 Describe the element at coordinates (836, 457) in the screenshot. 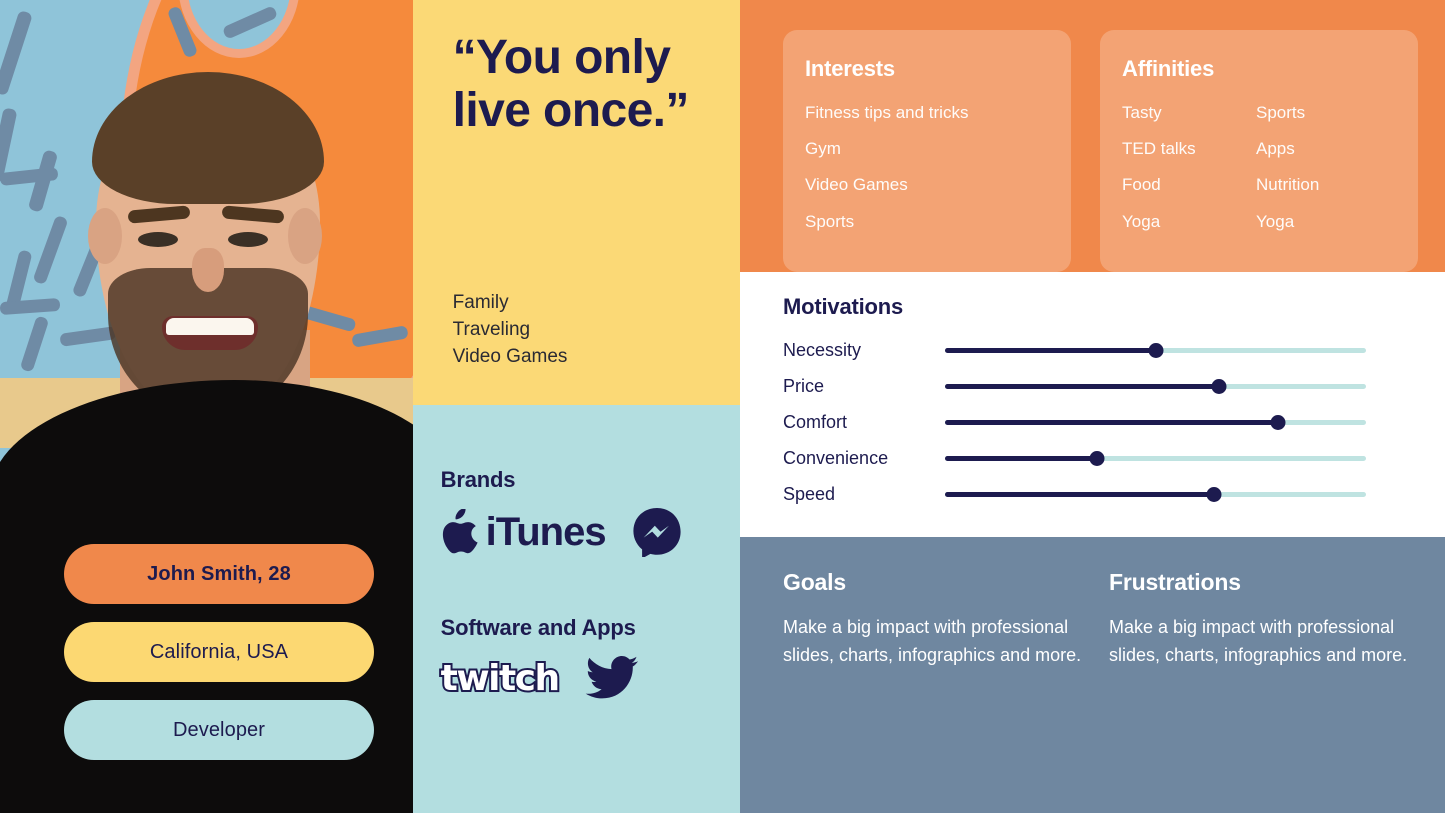

I see `motivation-label: Convenience` at that location.